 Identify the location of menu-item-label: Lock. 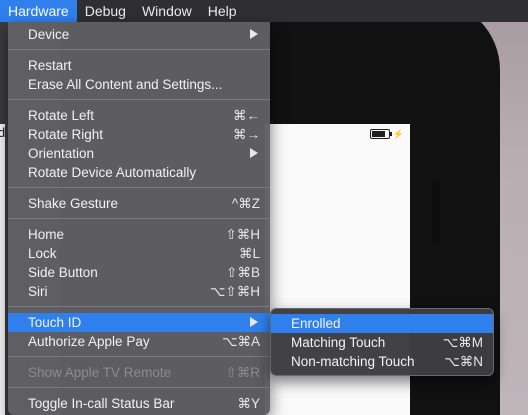
(42, 253).